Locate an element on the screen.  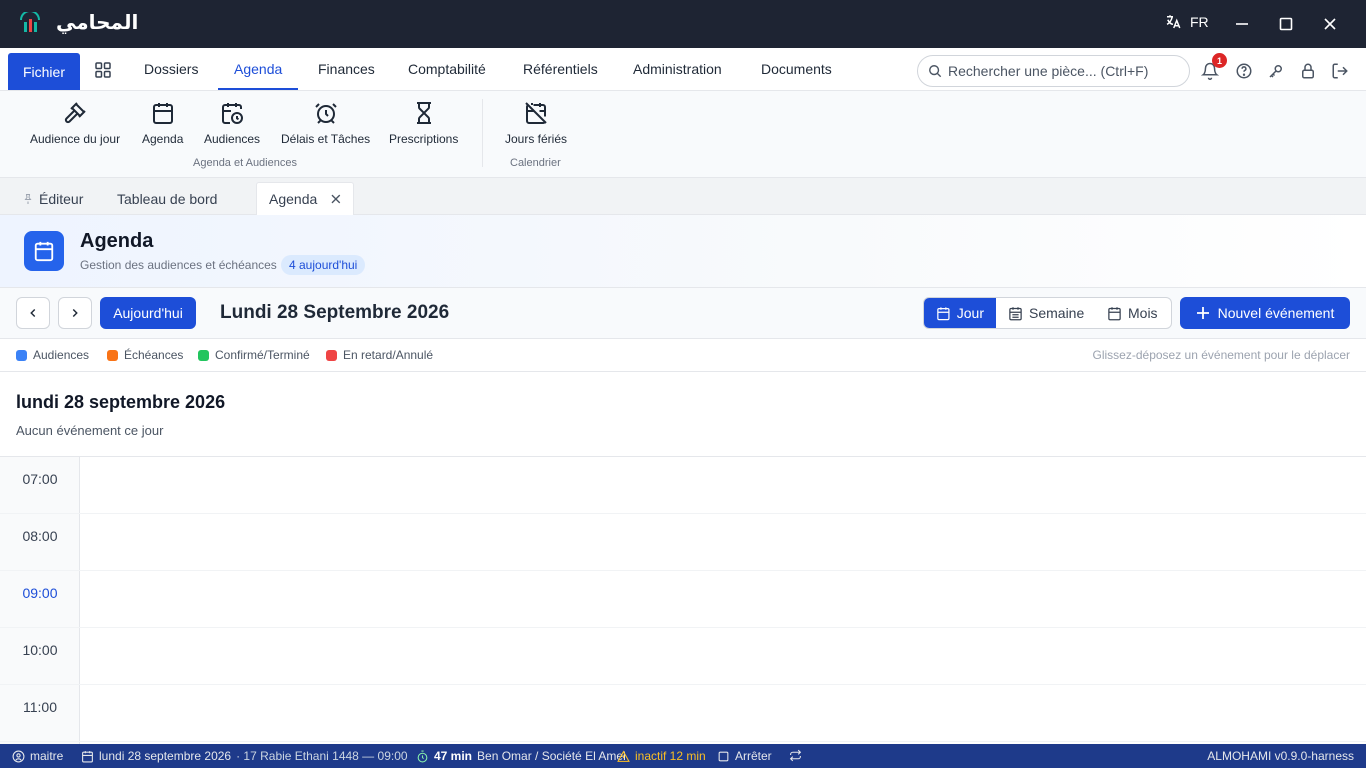
maximize-icon is located at coordinates (1286, 24).